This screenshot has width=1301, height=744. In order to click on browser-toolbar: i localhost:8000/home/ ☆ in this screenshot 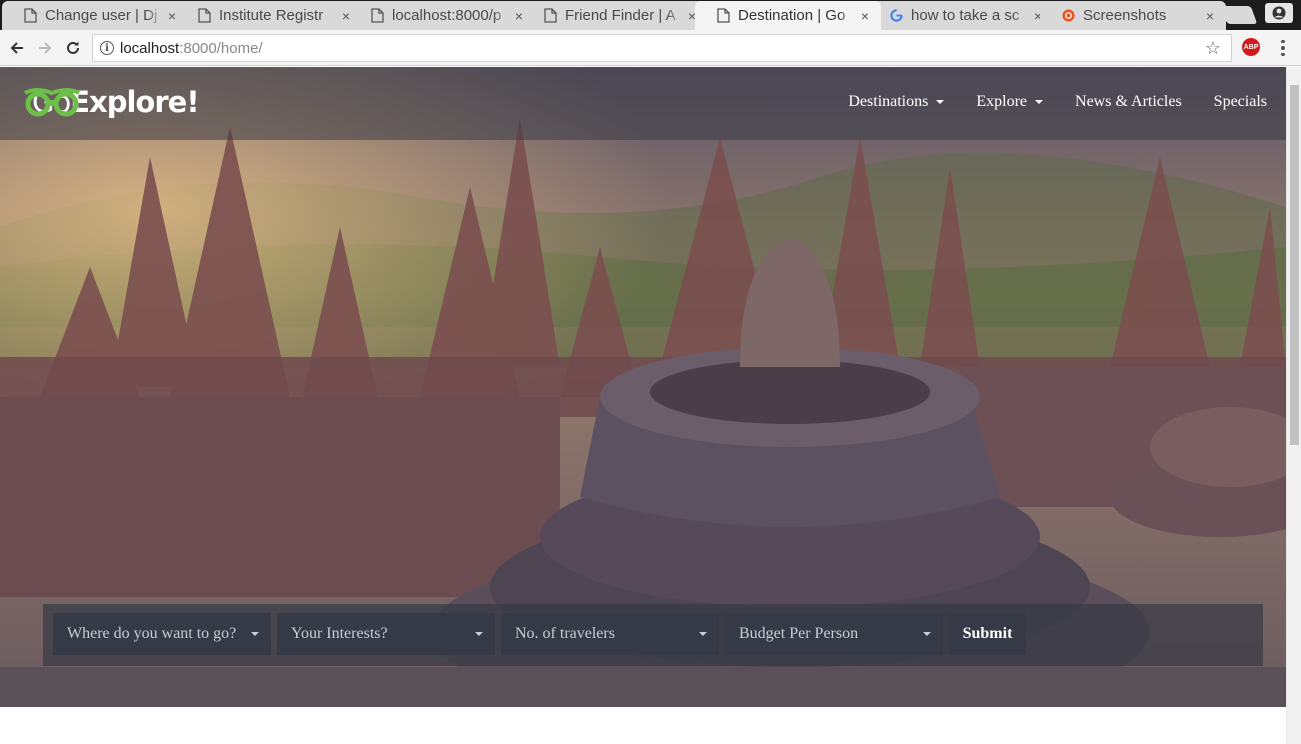, I will do `click(650, 48)`.